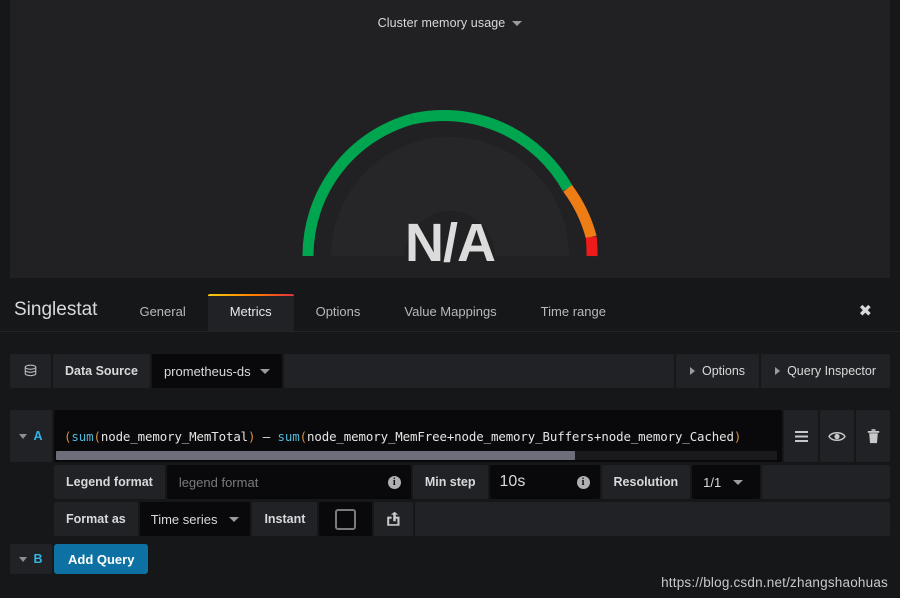 The height and width of the screenshot is (598, 900). I want to click on datasource-spacer, so click(478, 371).